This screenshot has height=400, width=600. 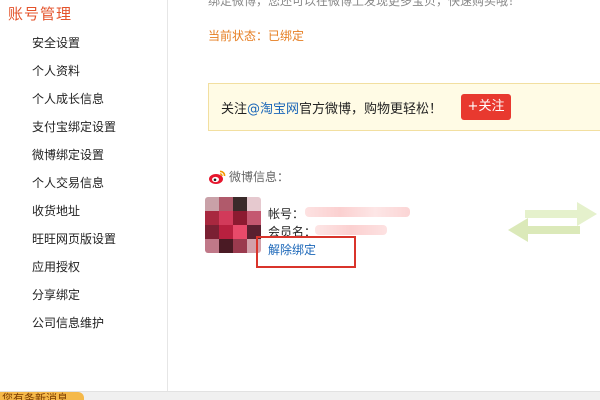 I want to click on follow-prefix: 关注, so click(x=234, y=109).